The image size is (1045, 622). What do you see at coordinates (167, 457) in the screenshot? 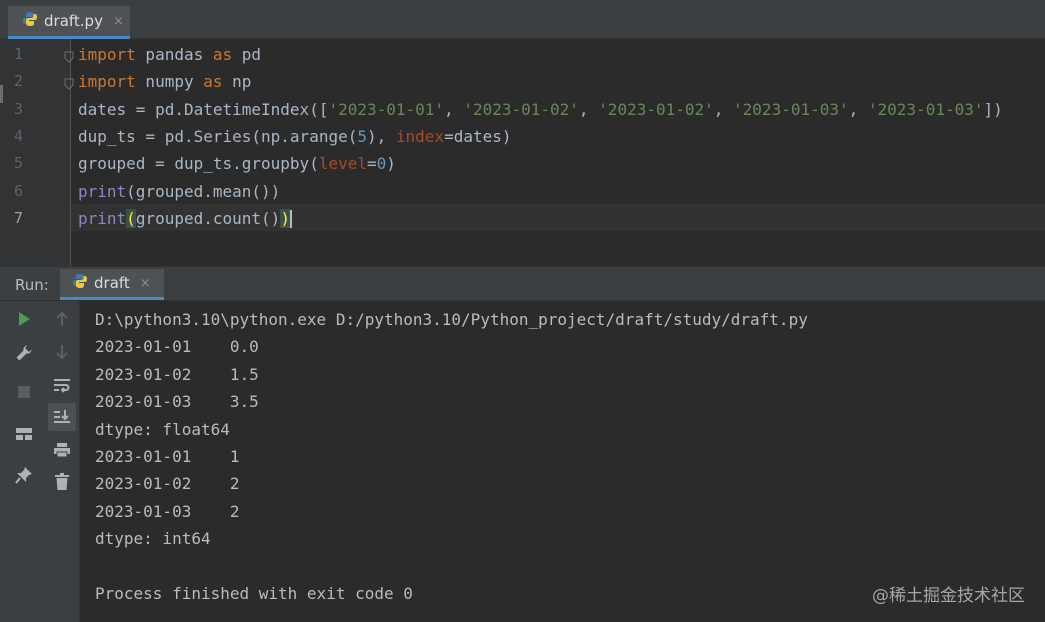
I see `console-line: 2023-01-01 1` at bounding box center [167, 457].